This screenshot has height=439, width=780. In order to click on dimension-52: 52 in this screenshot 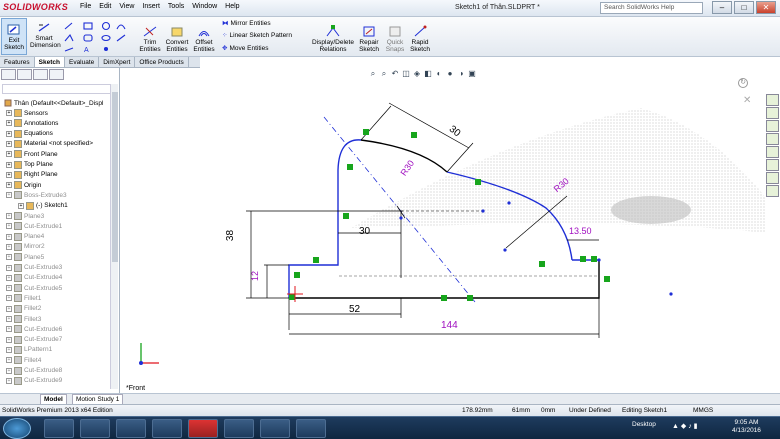, I will do `click(354, 309)`.